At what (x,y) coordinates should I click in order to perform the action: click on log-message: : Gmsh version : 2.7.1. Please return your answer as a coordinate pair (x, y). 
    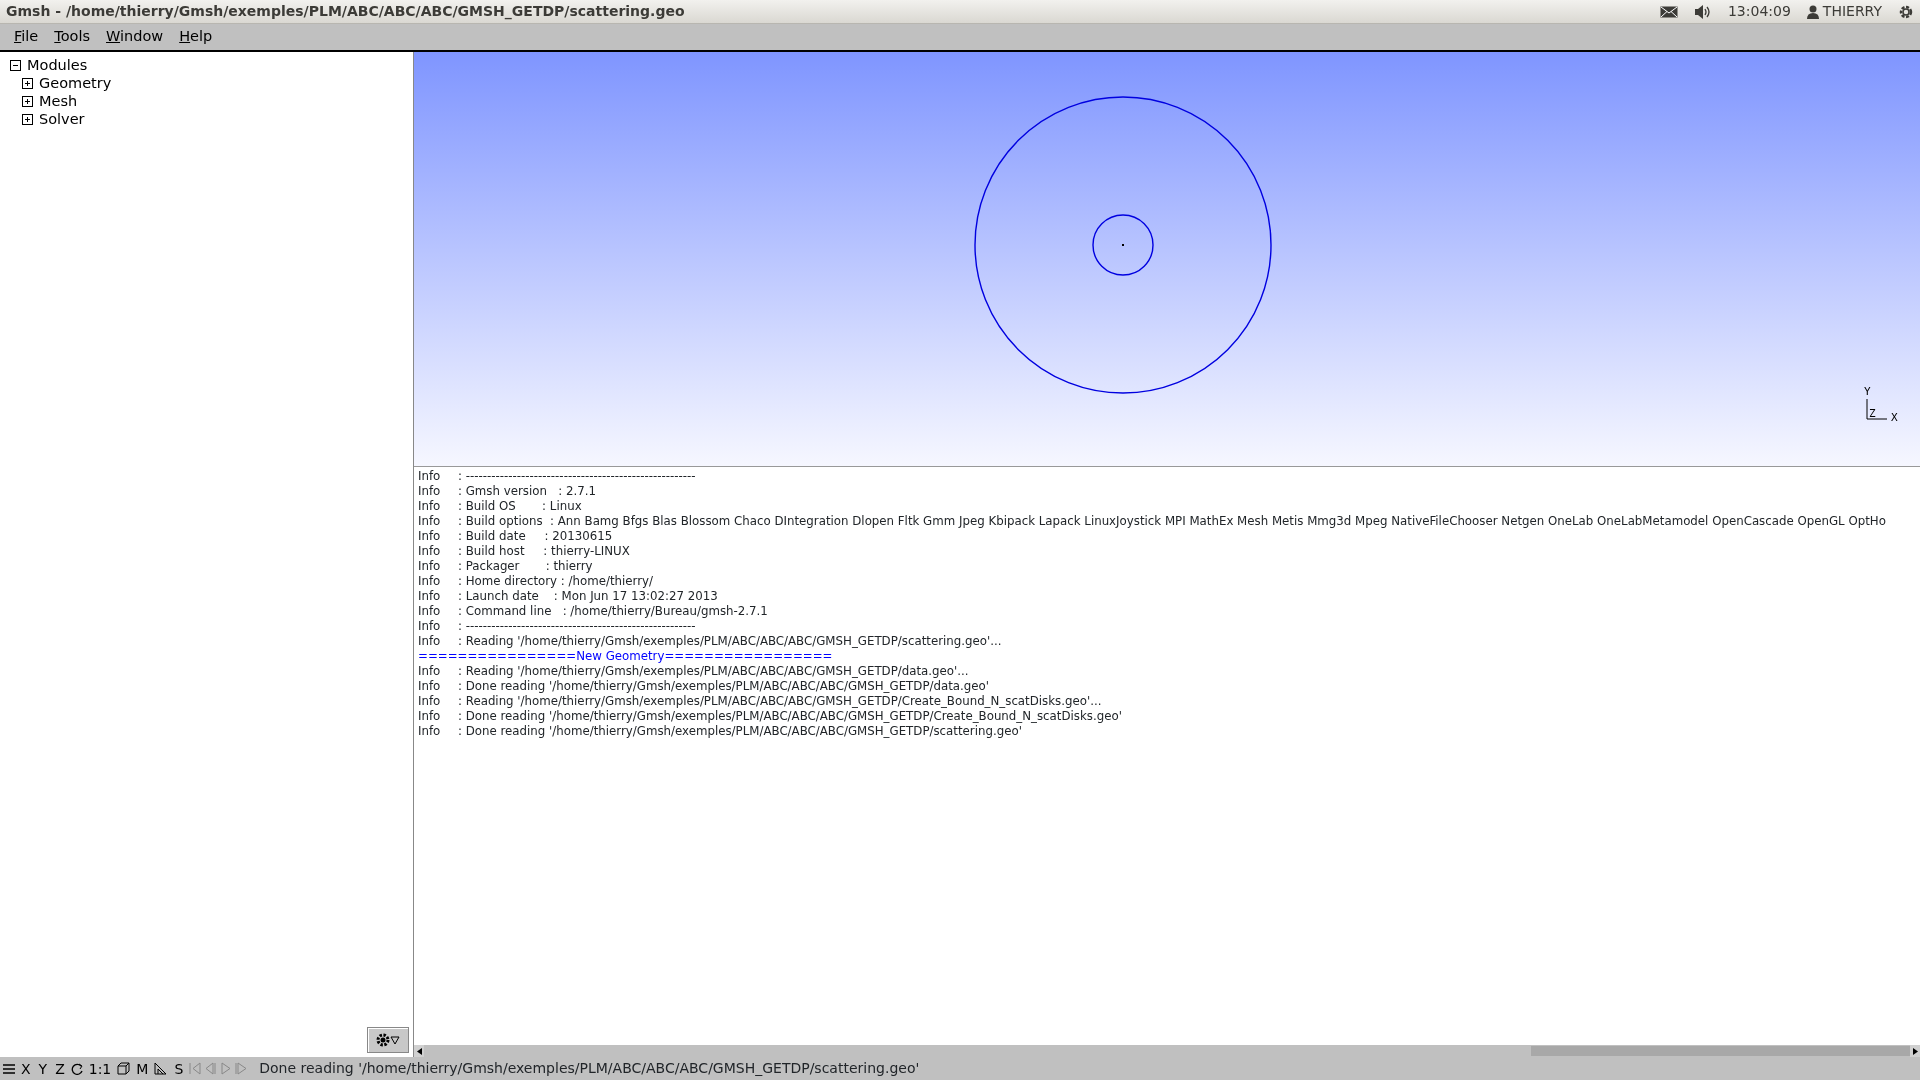
    Looking at the image, I should click on (527, 491).